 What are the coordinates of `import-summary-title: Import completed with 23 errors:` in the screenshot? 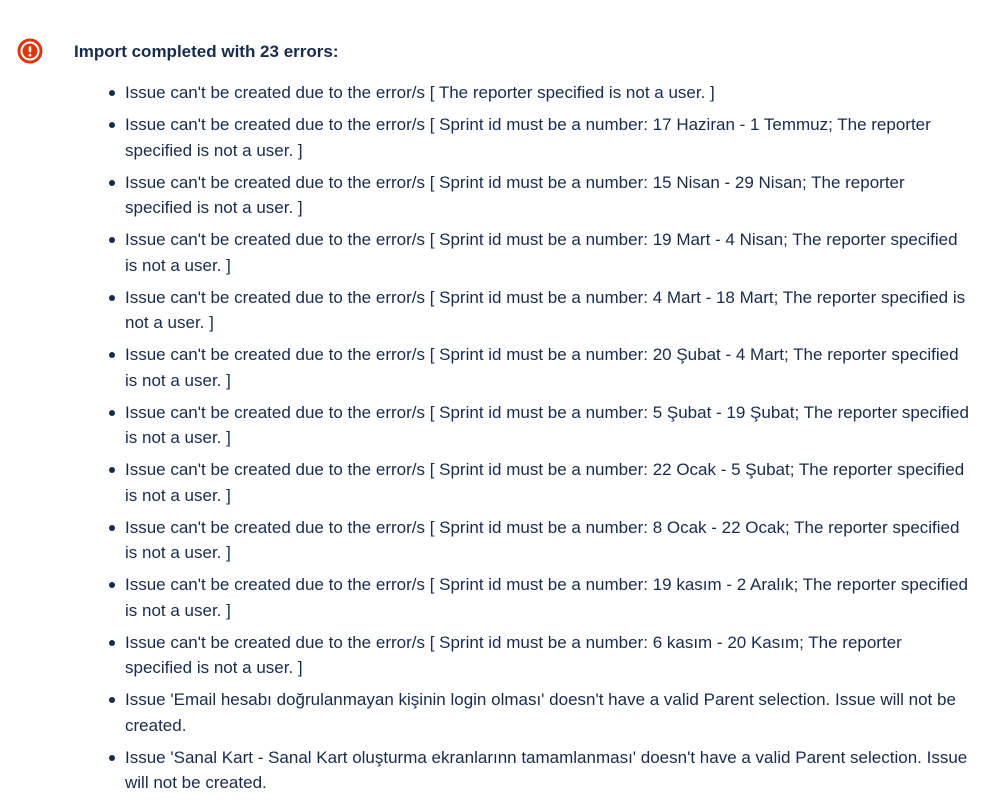 It's located at (206, 51).